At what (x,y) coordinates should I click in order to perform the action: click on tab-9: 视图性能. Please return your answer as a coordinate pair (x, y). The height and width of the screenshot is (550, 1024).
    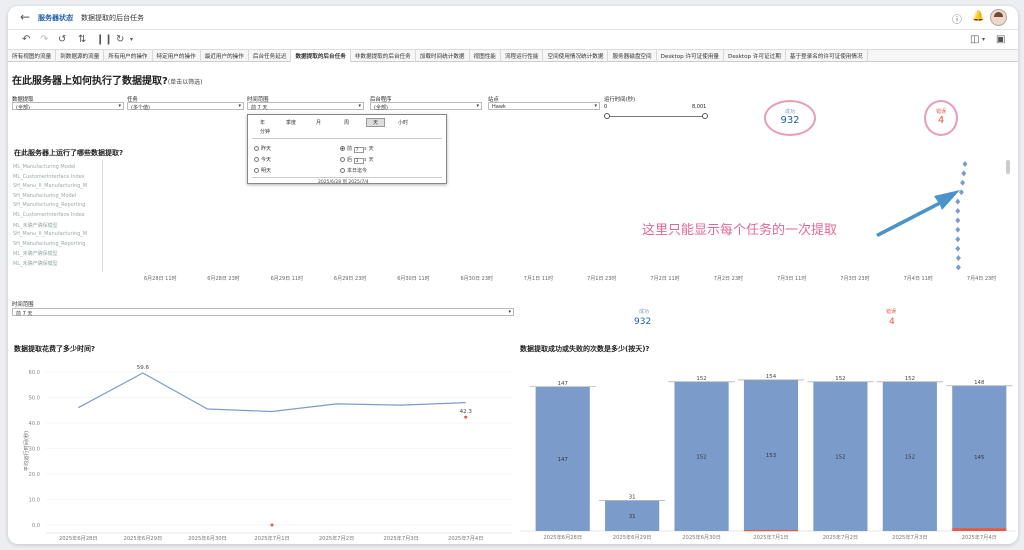
    Looking at the image, I should click on (485, 56).